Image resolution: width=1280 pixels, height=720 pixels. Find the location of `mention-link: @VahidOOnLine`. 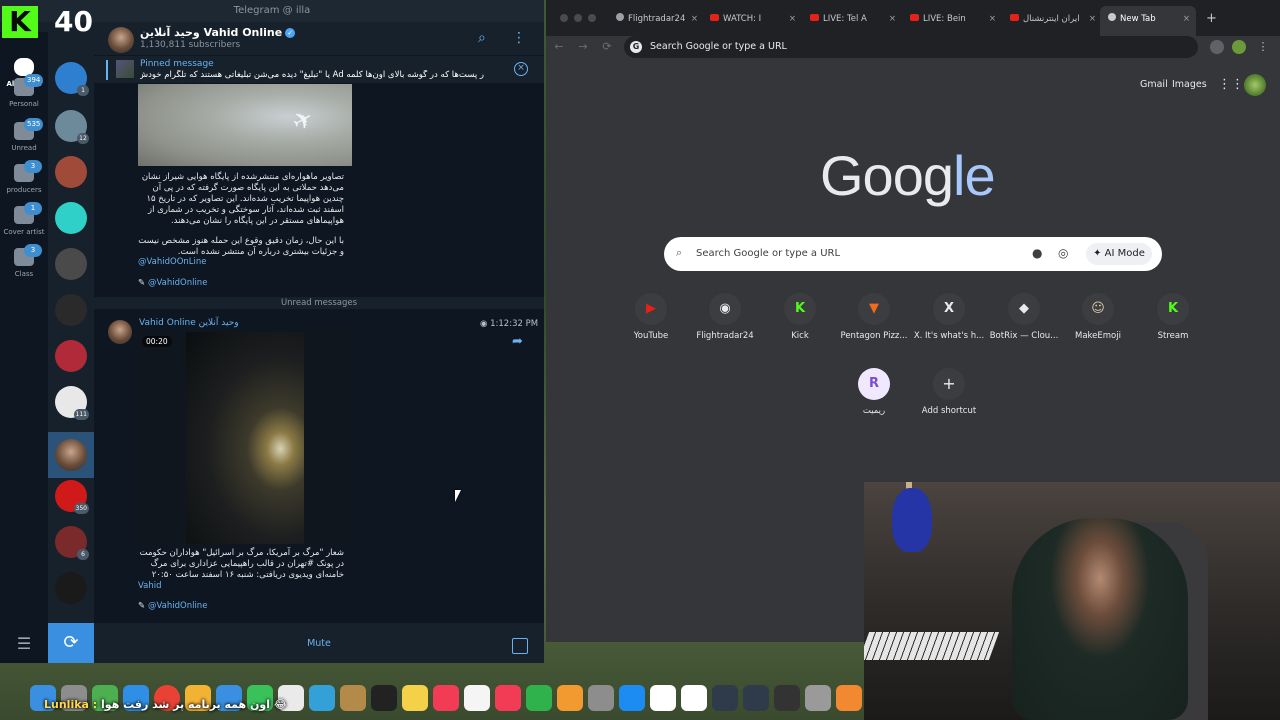

mention-link: @VahidOOnLine is located at coordinates (172, 262).